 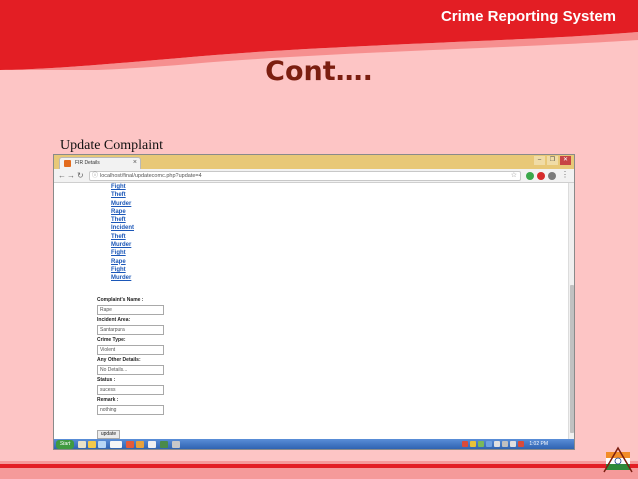 What do you see at coordinates (314, 444) in the screenshot?
I see `os-taskbar: Start 1:02 PM` at bounding box center [314, 444].